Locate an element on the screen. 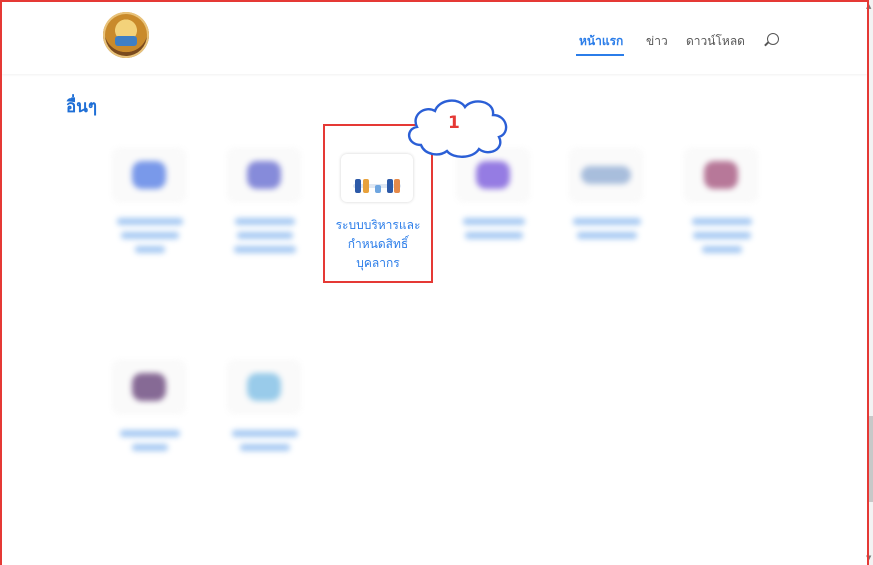  logo-icon is located at coordinates (126, 35).